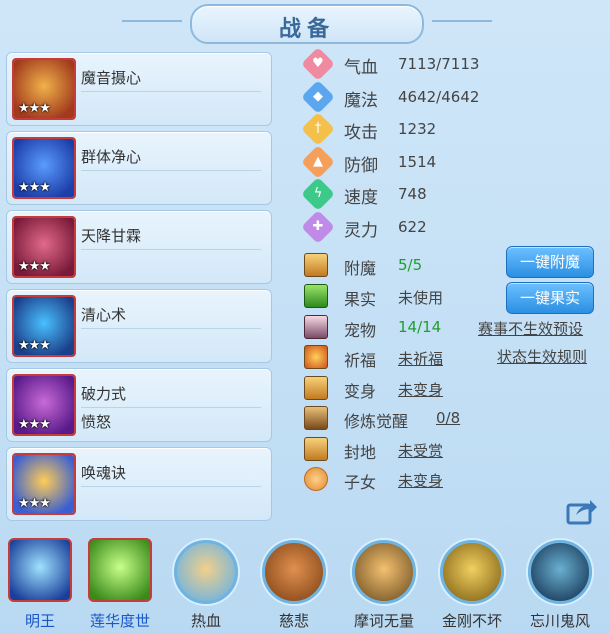 This screenshot has height=634, width=610. I want to click on stat-glyph: ✚, so click(318, 226).